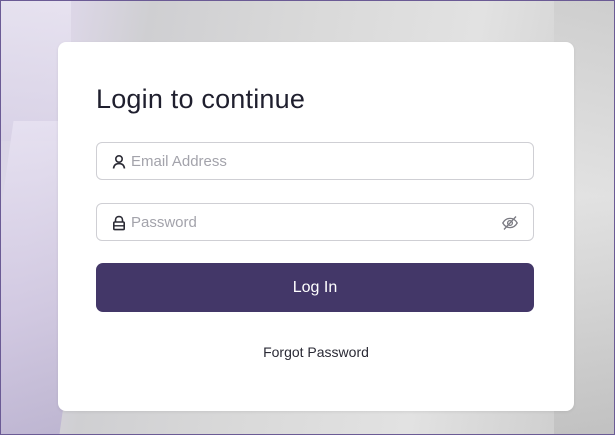  I want to click on lock-icon, so click(119, 223).